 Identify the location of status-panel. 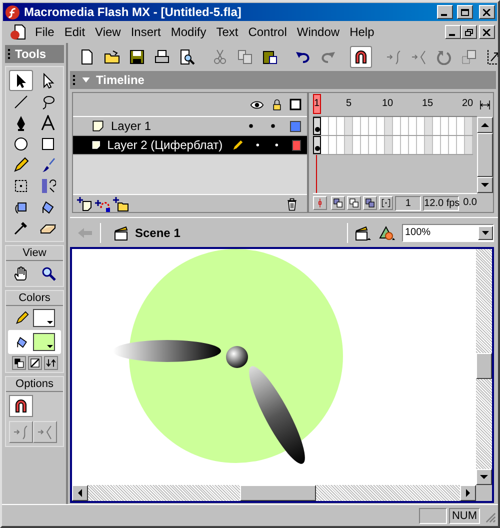
(432, 516).